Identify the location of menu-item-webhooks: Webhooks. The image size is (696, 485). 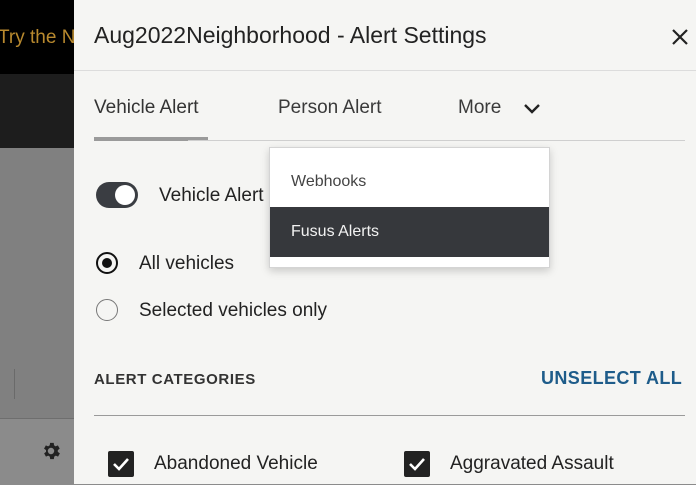
(409, 182).